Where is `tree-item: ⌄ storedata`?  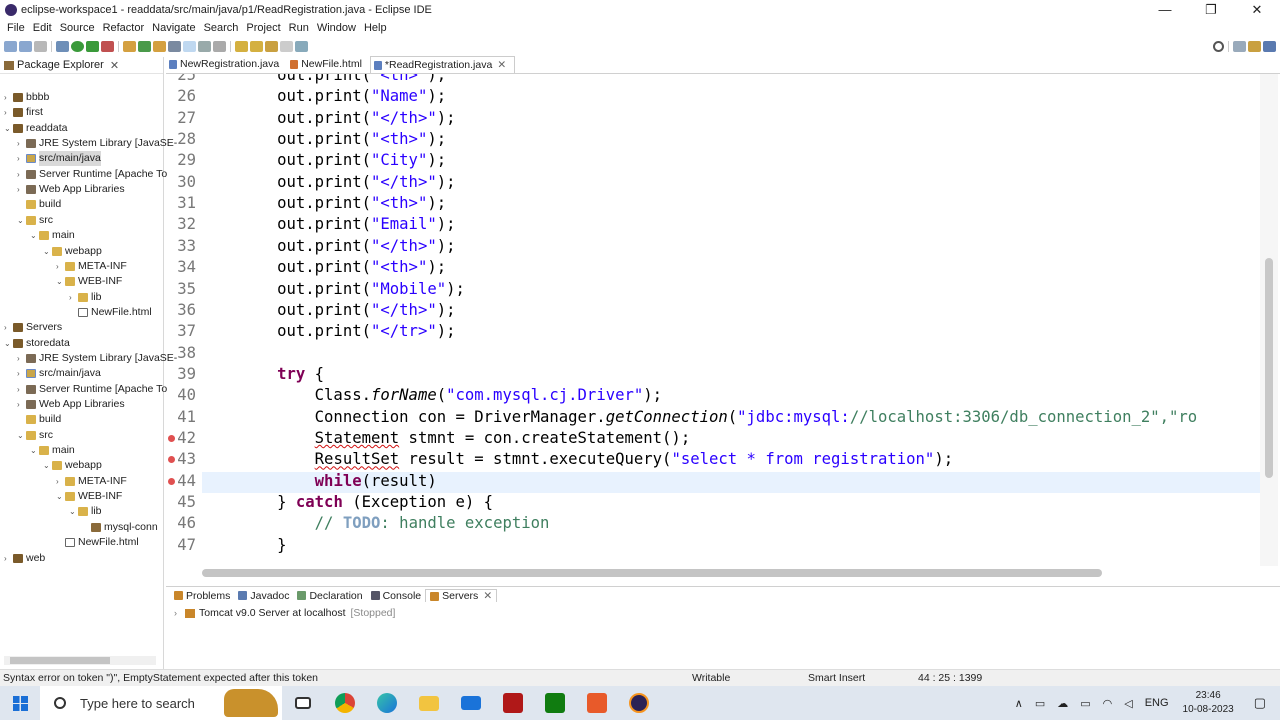 tree-item: ⌄ storedata is located at coordinates (37, 343).